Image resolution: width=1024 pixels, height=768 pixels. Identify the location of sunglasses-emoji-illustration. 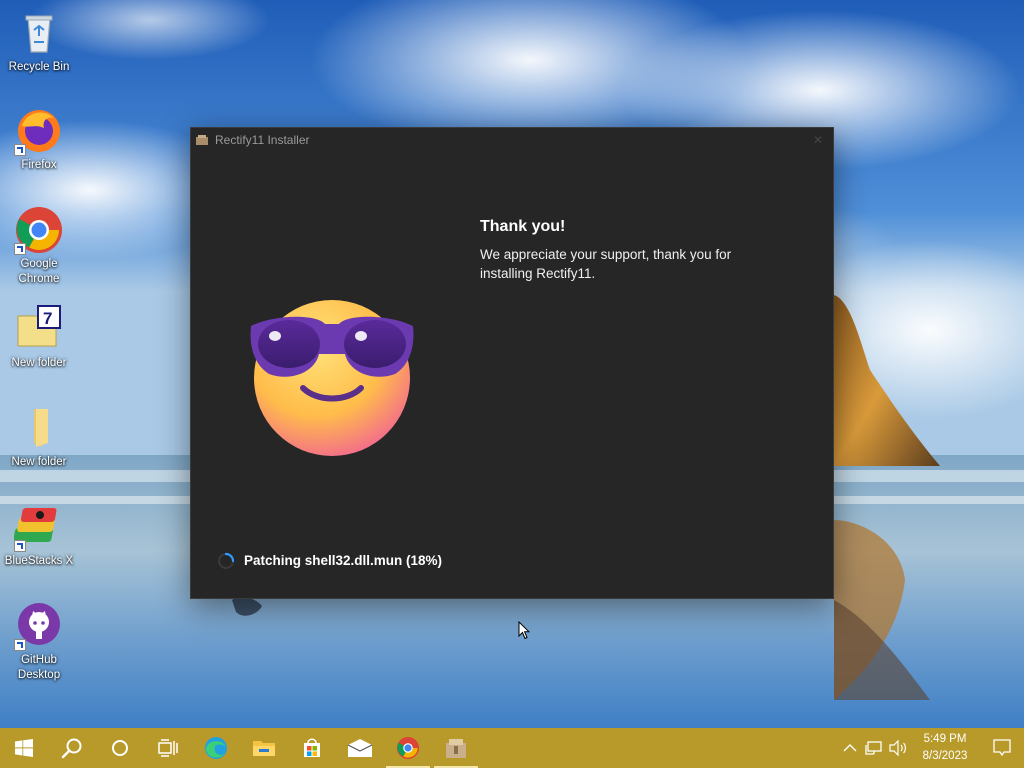
(332, 378).